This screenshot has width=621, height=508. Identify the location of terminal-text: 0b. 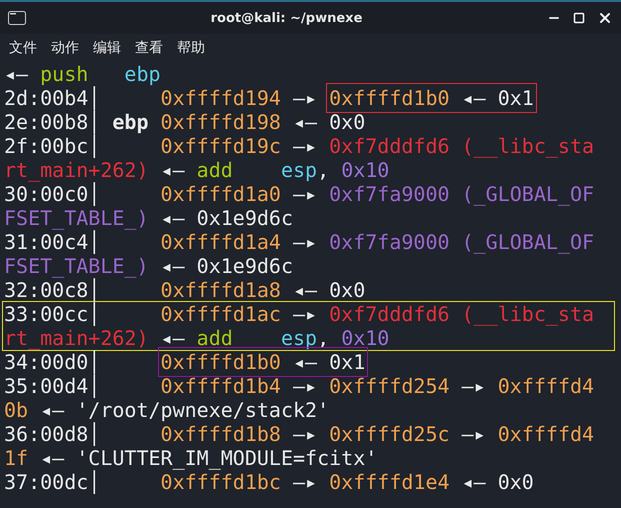
(16, 410).